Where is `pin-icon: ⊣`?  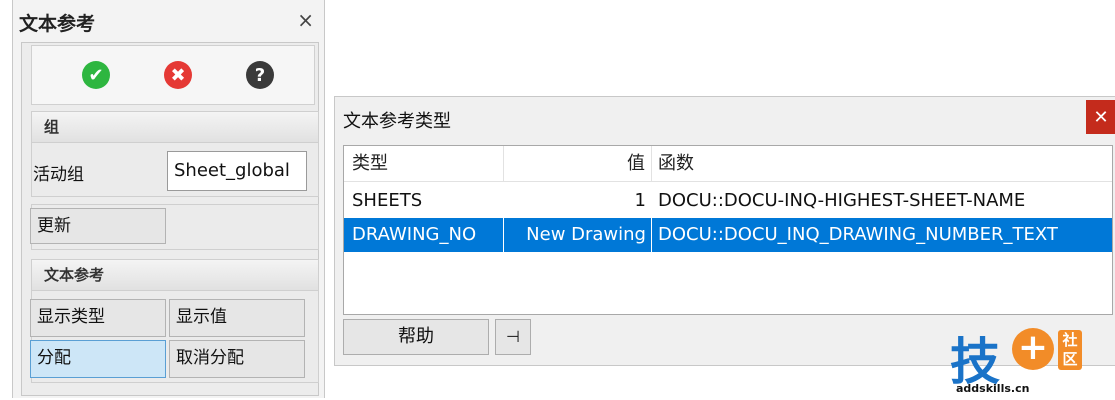
pin-icon: ⊣ is located at coordinates (513, 337).